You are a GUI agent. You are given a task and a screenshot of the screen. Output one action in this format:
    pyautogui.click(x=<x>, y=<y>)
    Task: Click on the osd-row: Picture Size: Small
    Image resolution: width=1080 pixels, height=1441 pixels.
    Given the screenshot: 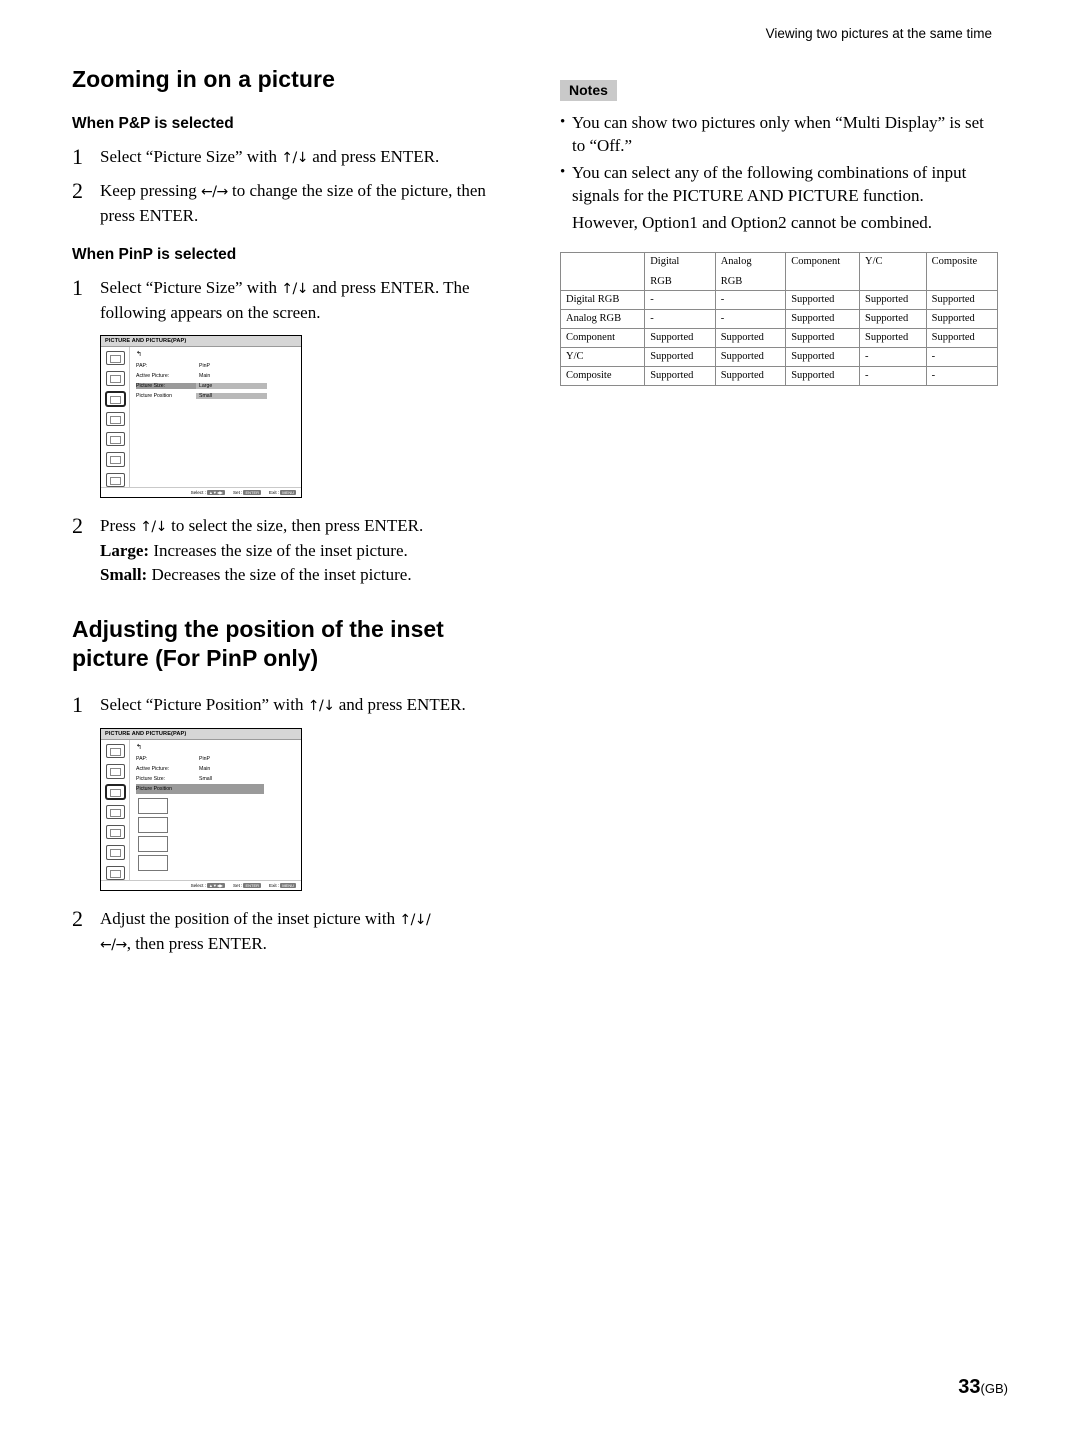 What is the action you would take?
    pyautogui.click(x=216, y=779)
    